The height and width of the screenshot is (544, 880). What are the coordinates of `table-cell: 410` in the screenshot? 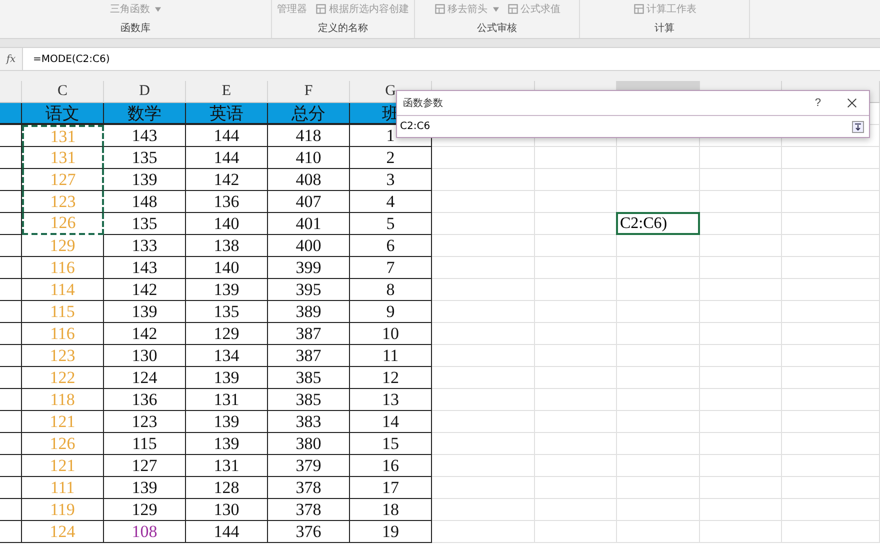 It's located at (309, 158).